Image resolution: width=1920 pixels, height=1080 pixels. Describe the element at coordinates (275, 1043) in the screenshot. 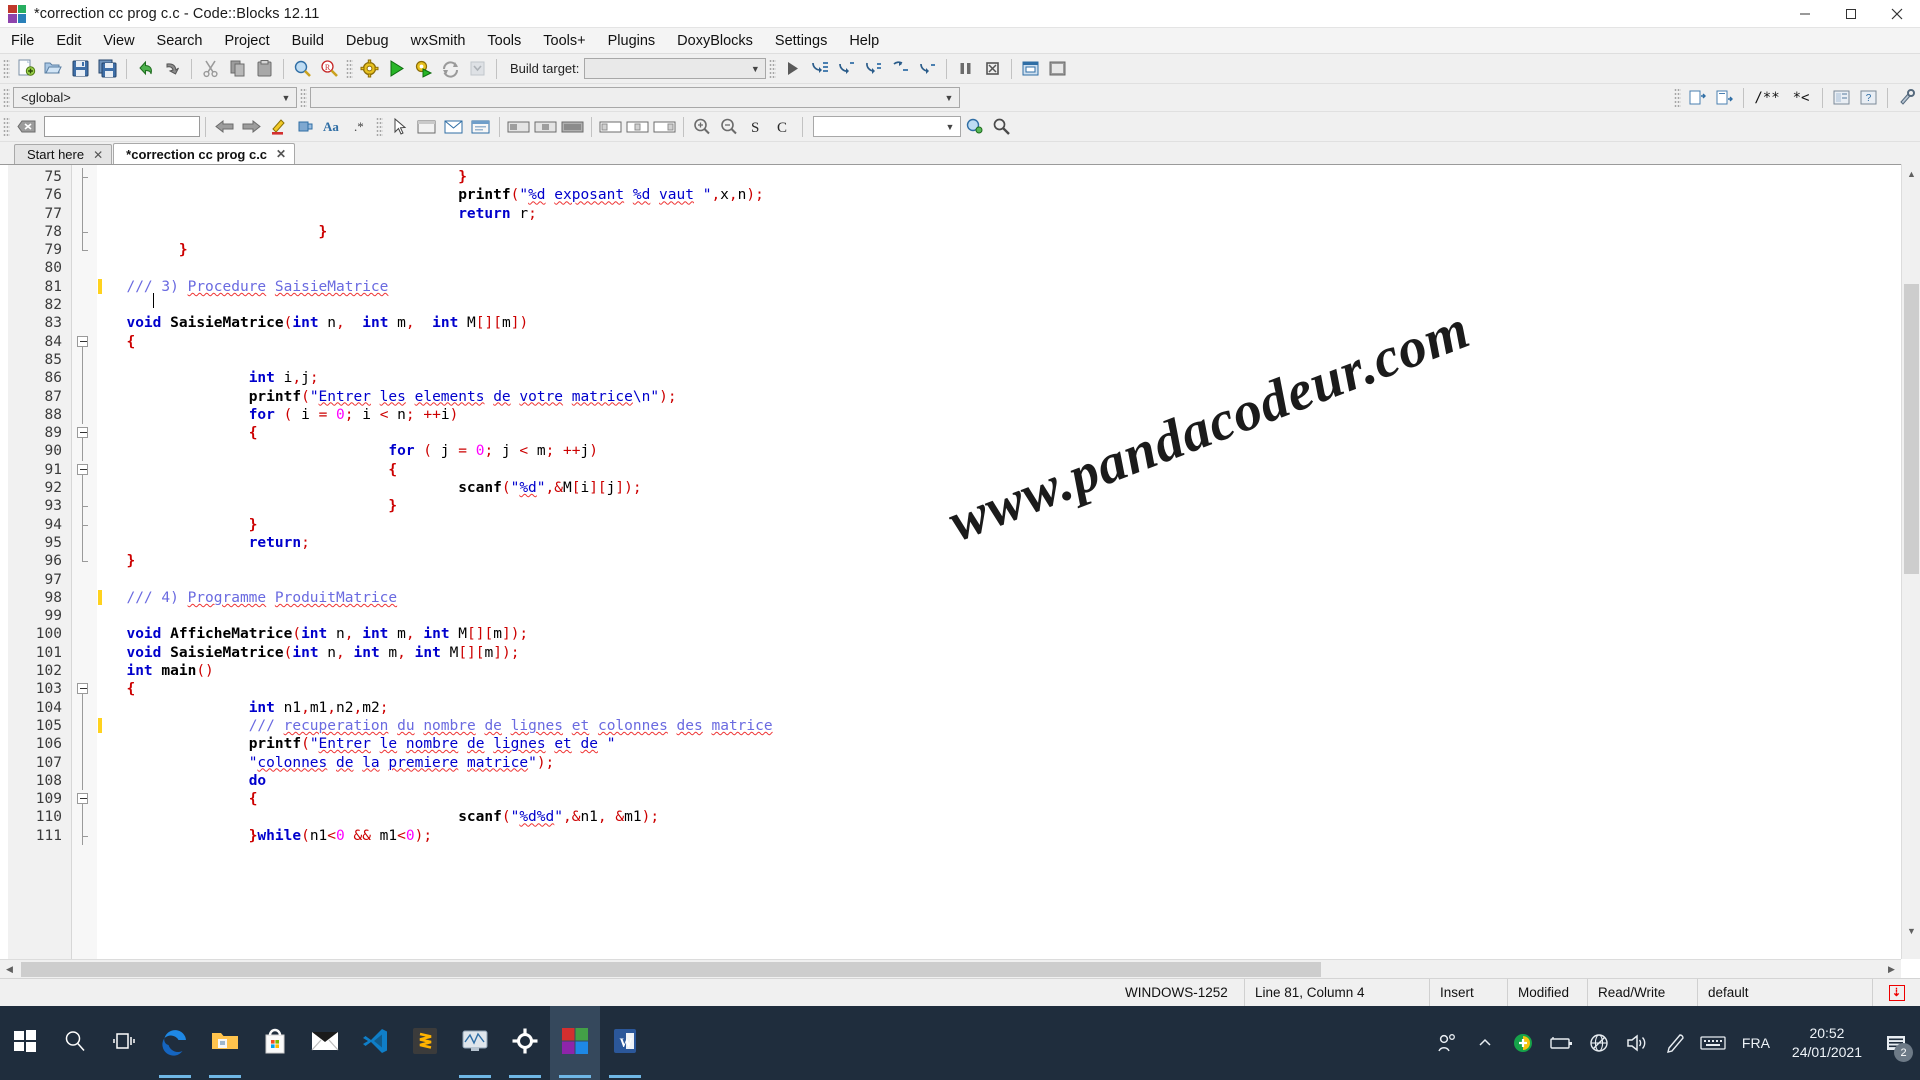

I see `microsoft-store-button` at that location.